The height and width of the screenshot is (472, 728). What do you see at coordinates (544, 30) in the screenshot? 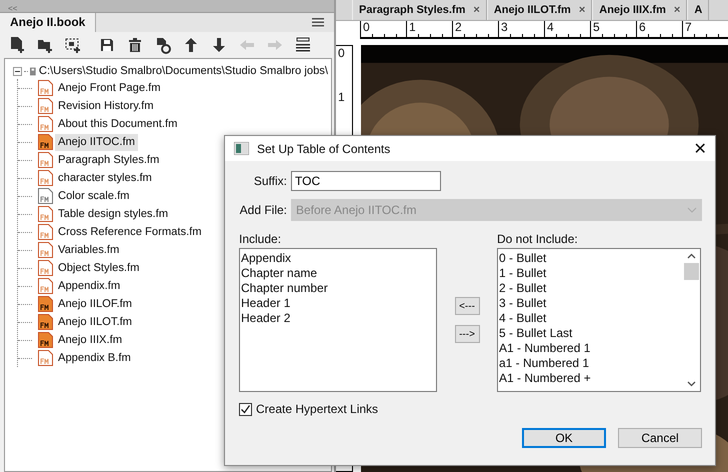
I see `horizontal-ruler: 0 1 2 3 4 5 6 7` at bounding box center [544, 30].